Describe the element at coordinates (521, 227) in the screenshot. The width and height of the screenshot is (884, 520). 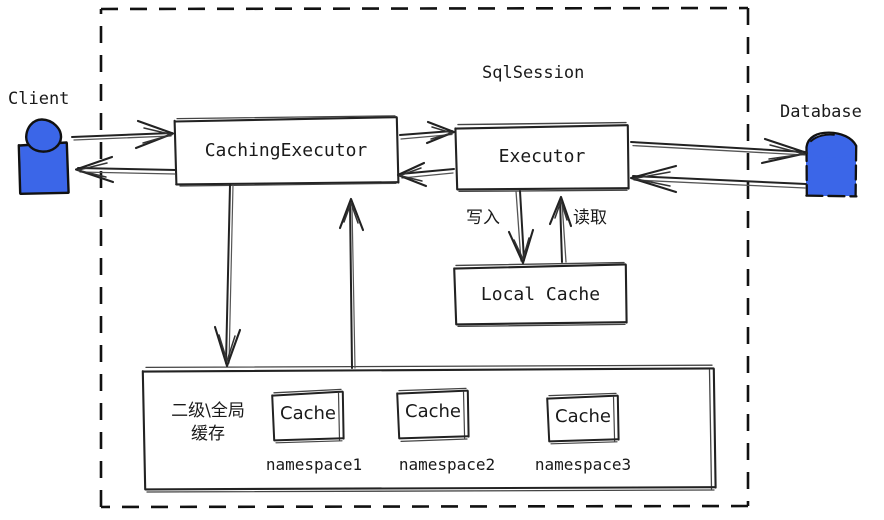
I see `arrow-executor-write-to-local-cache` at that location.